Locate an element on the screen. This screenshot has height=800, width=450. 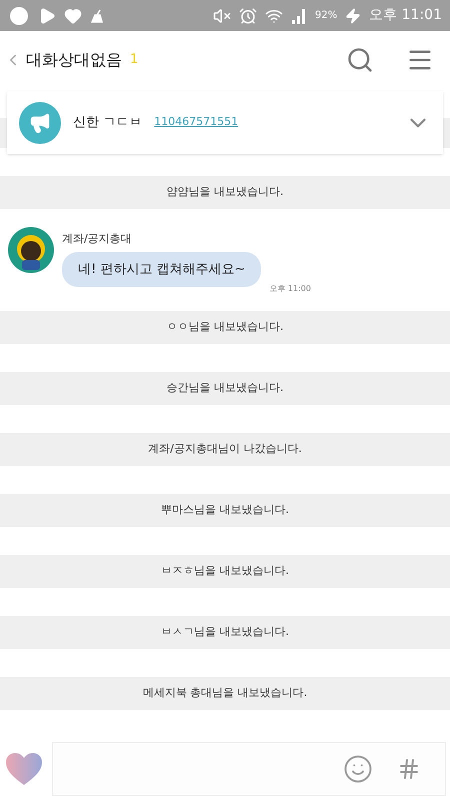
signal-icon is located at coordinates (298, 15).